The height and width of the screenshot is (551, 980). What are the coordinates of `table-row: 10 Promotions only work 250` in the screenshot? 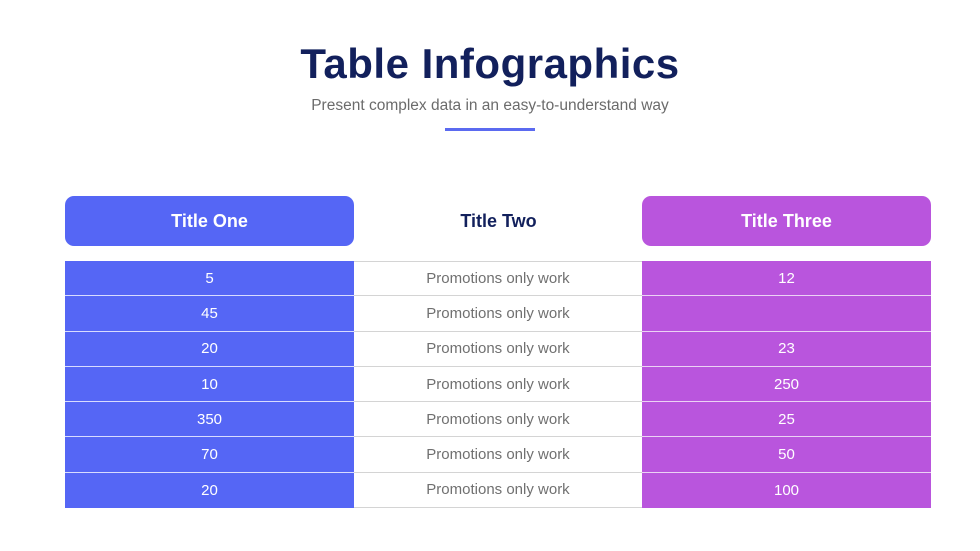 It's located at (498, 384).